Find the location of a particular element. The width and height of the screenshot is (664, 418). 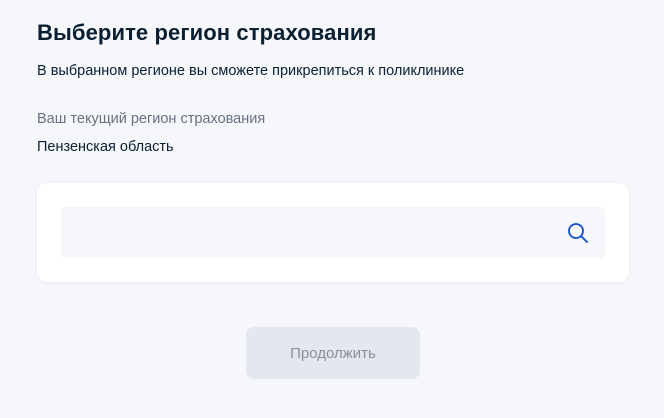

search-icon is located at coordinates (578, 233).